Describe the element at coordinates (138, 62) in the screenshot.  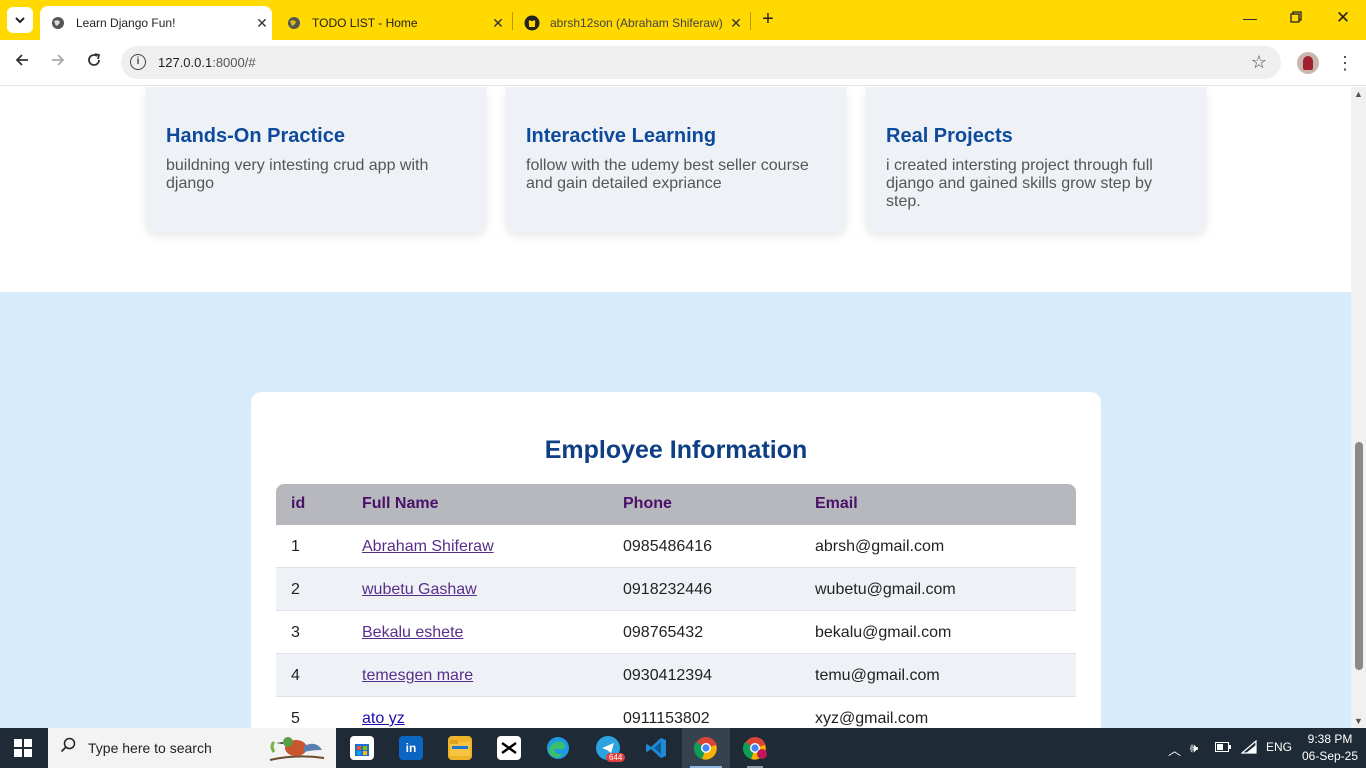
I see `site-info-icon: i` at that location.